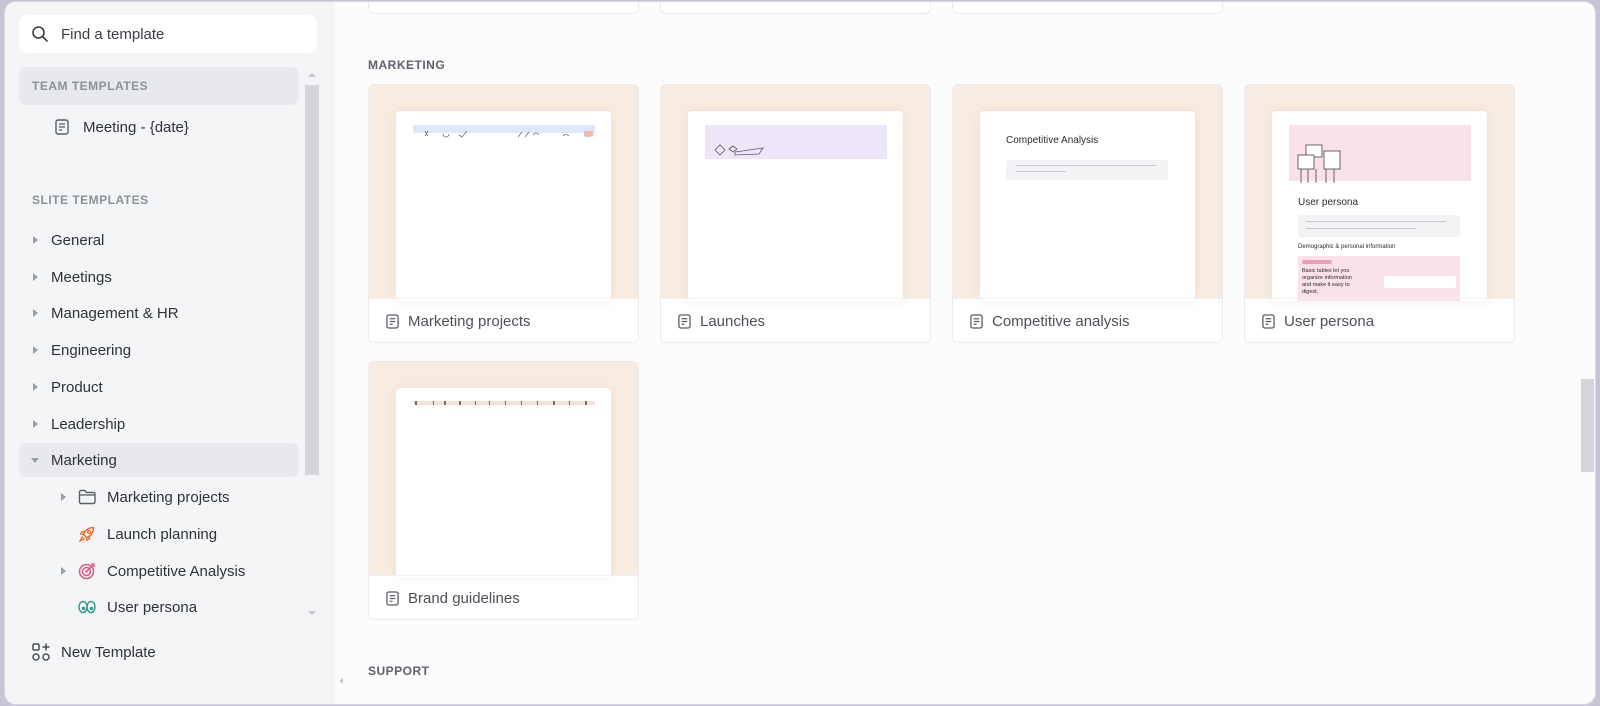 This screenshot has width=1600, height=706. Describe the element at coordinates (1319, 163) in the screenshot. I see `people-illustration` at that location.